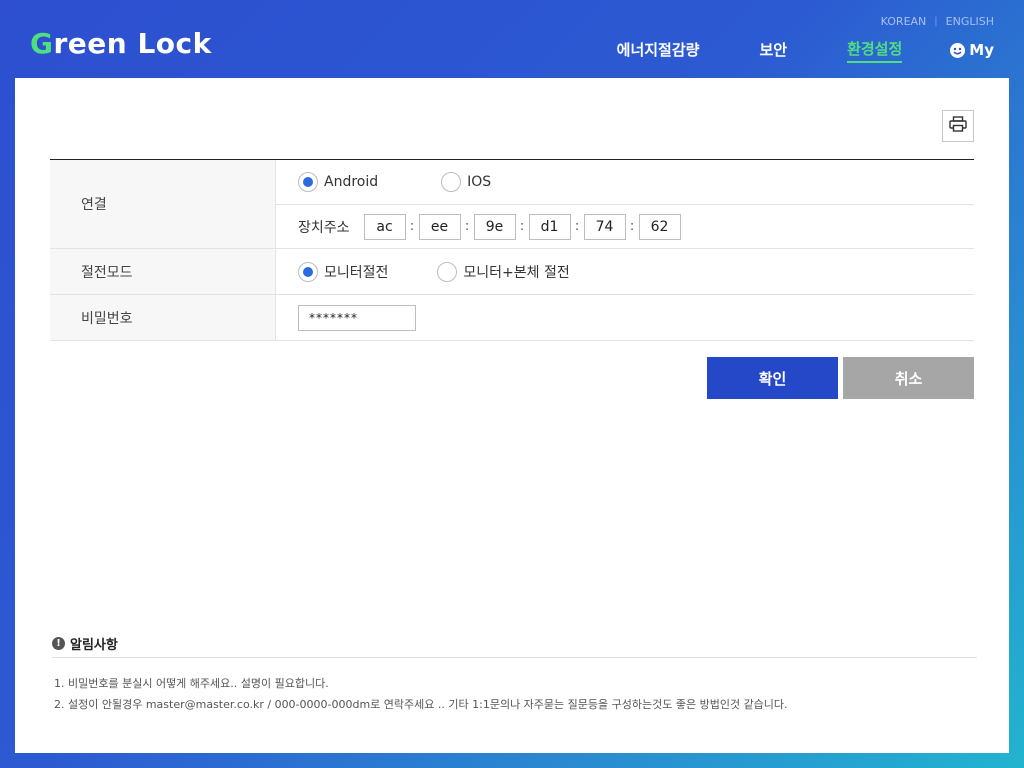 The image size is (1024, 768). Describe the element at coordinates (658, 51) in the screenshot. I see `nav-energy-saving: 에너지절감량` at that location.